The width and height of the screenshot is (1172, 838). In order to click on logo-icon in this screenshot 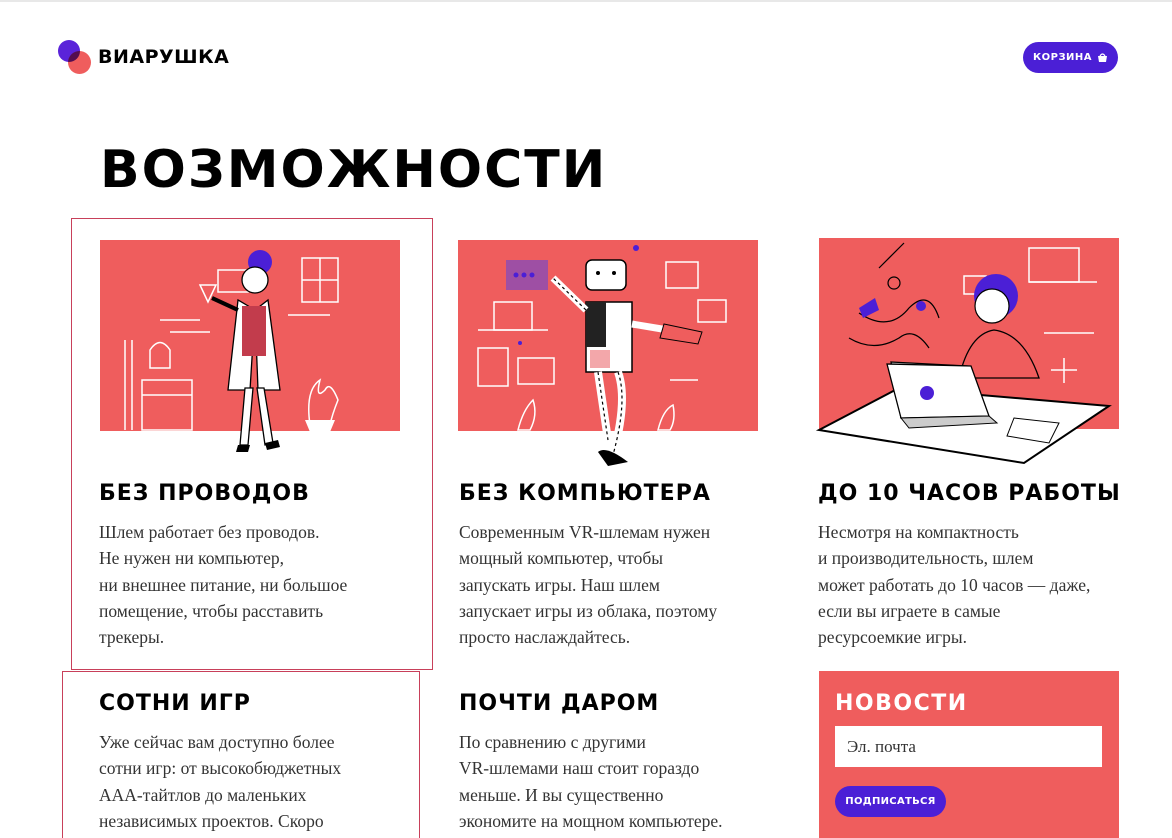, I will do `click(75, 57)`.